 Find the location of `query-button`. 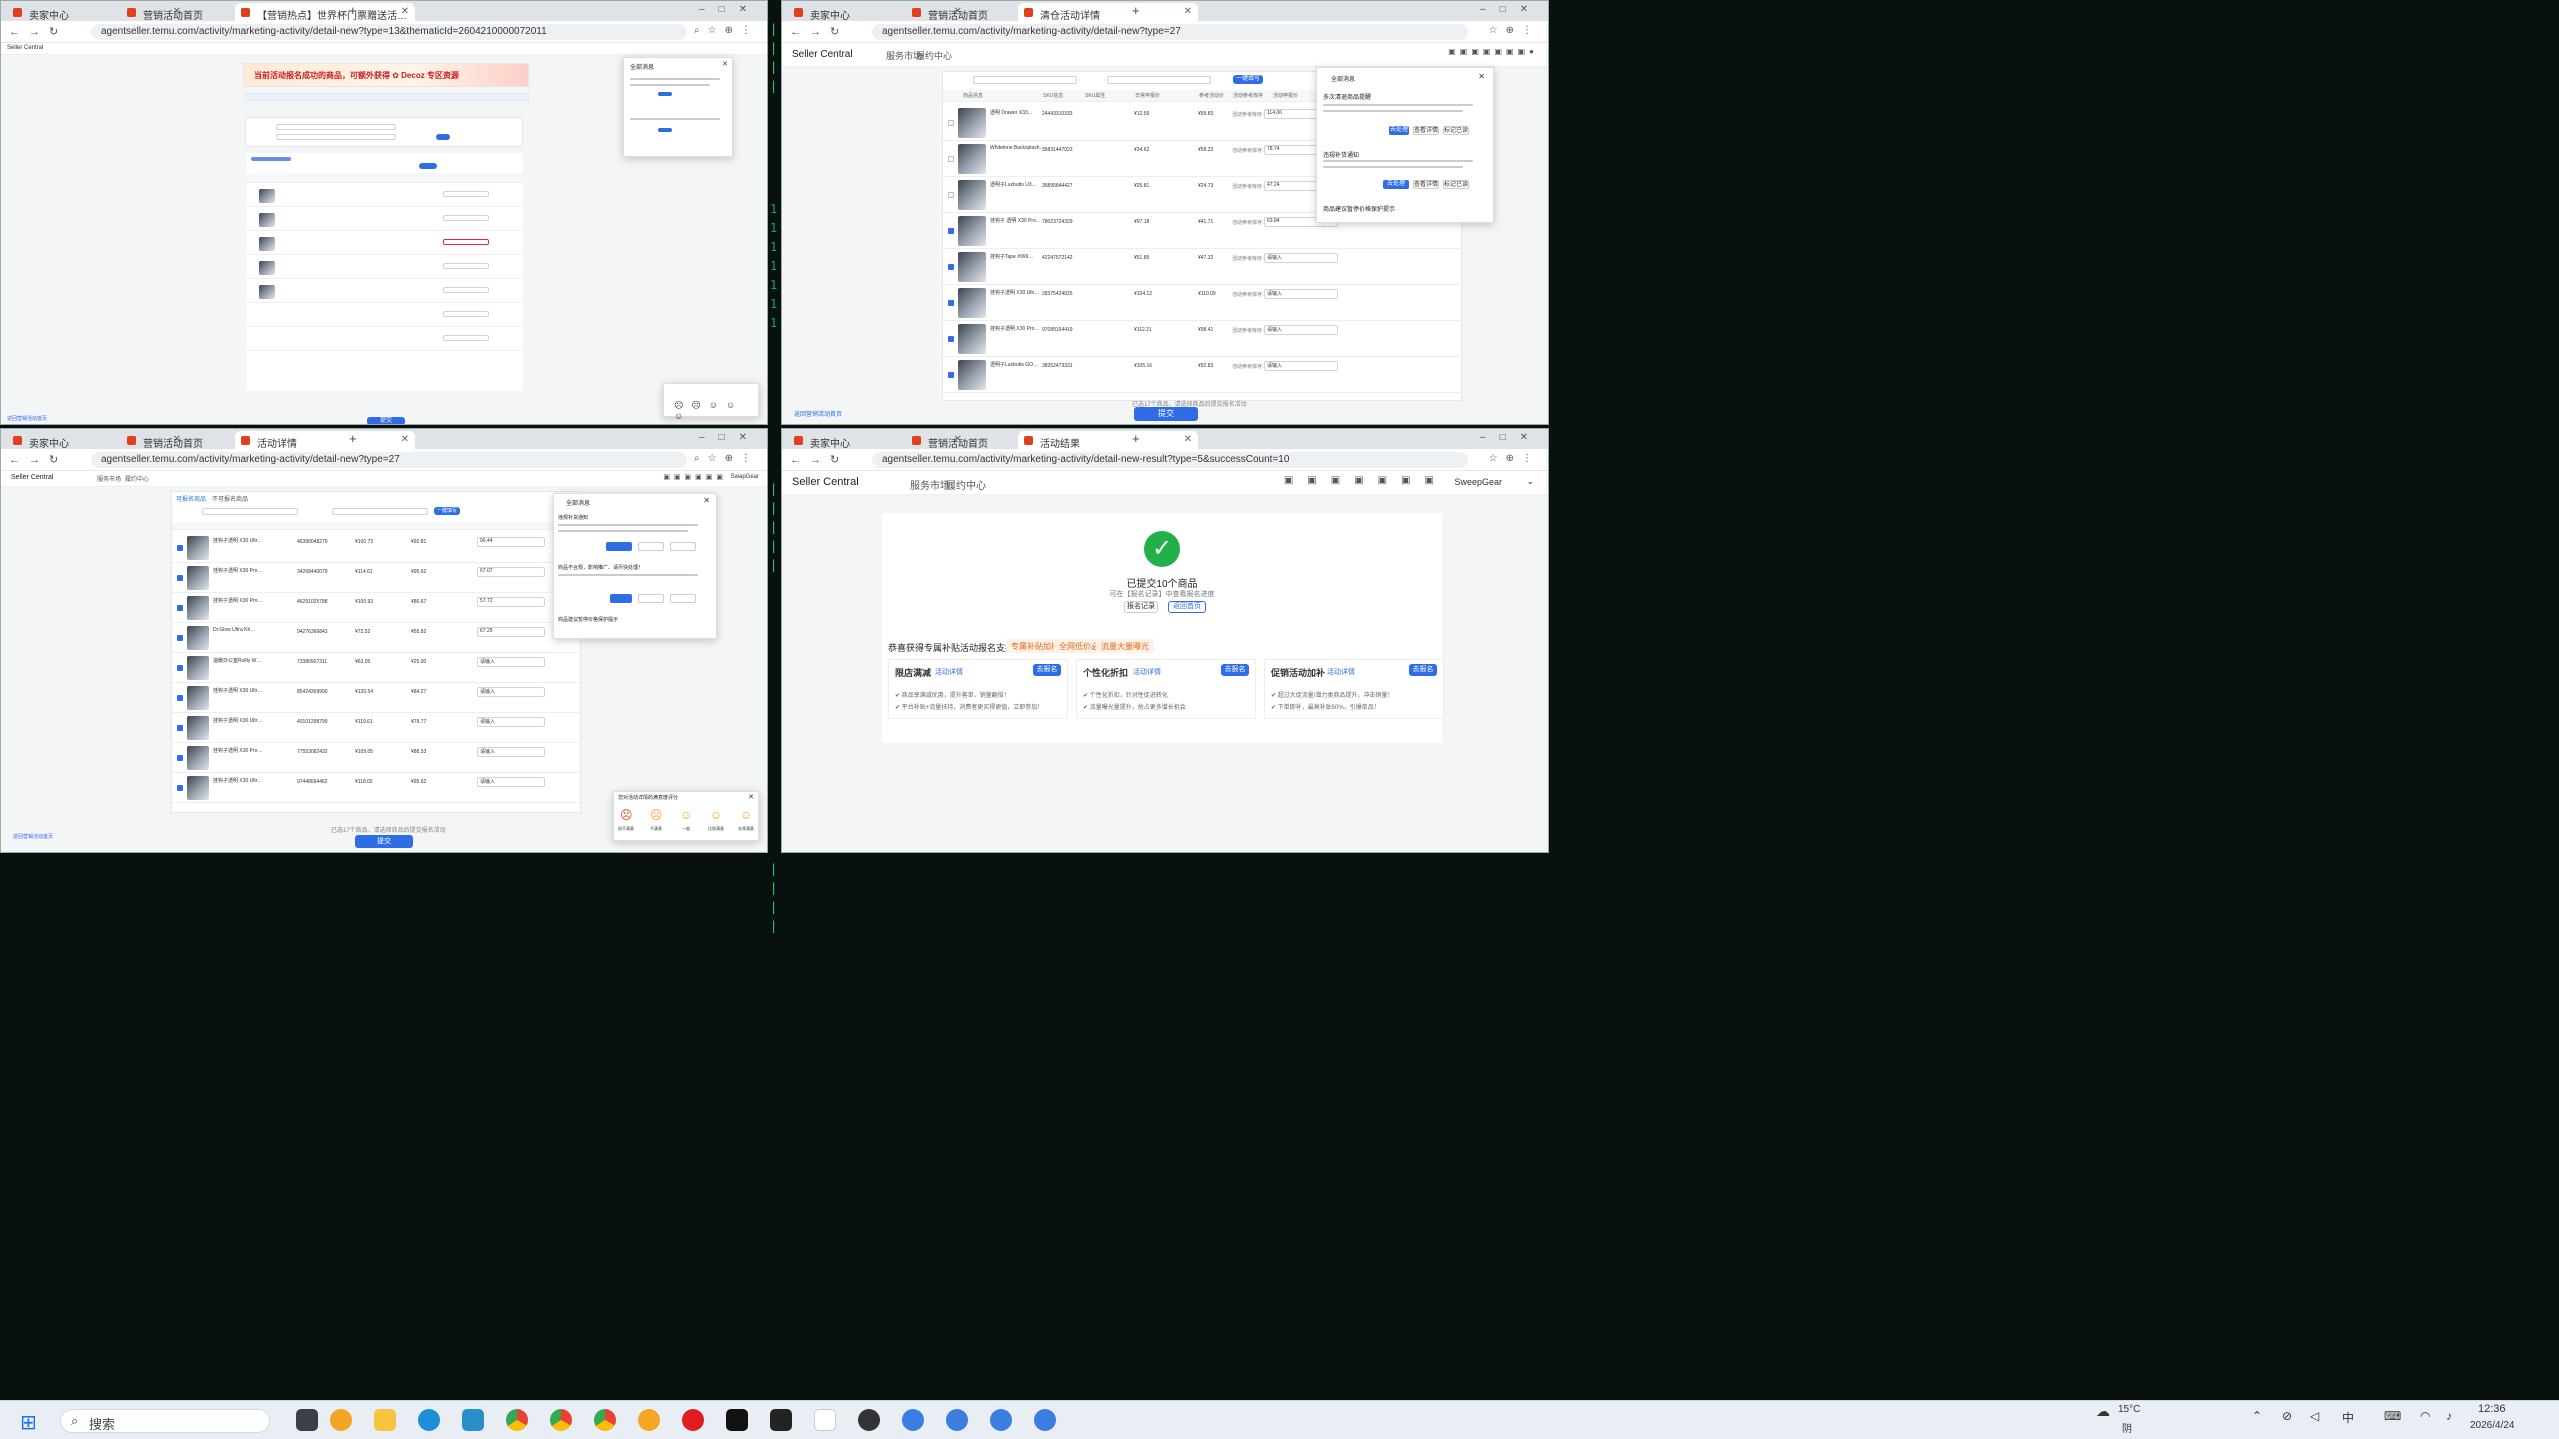

query-button is located at coordinates (443, 137).